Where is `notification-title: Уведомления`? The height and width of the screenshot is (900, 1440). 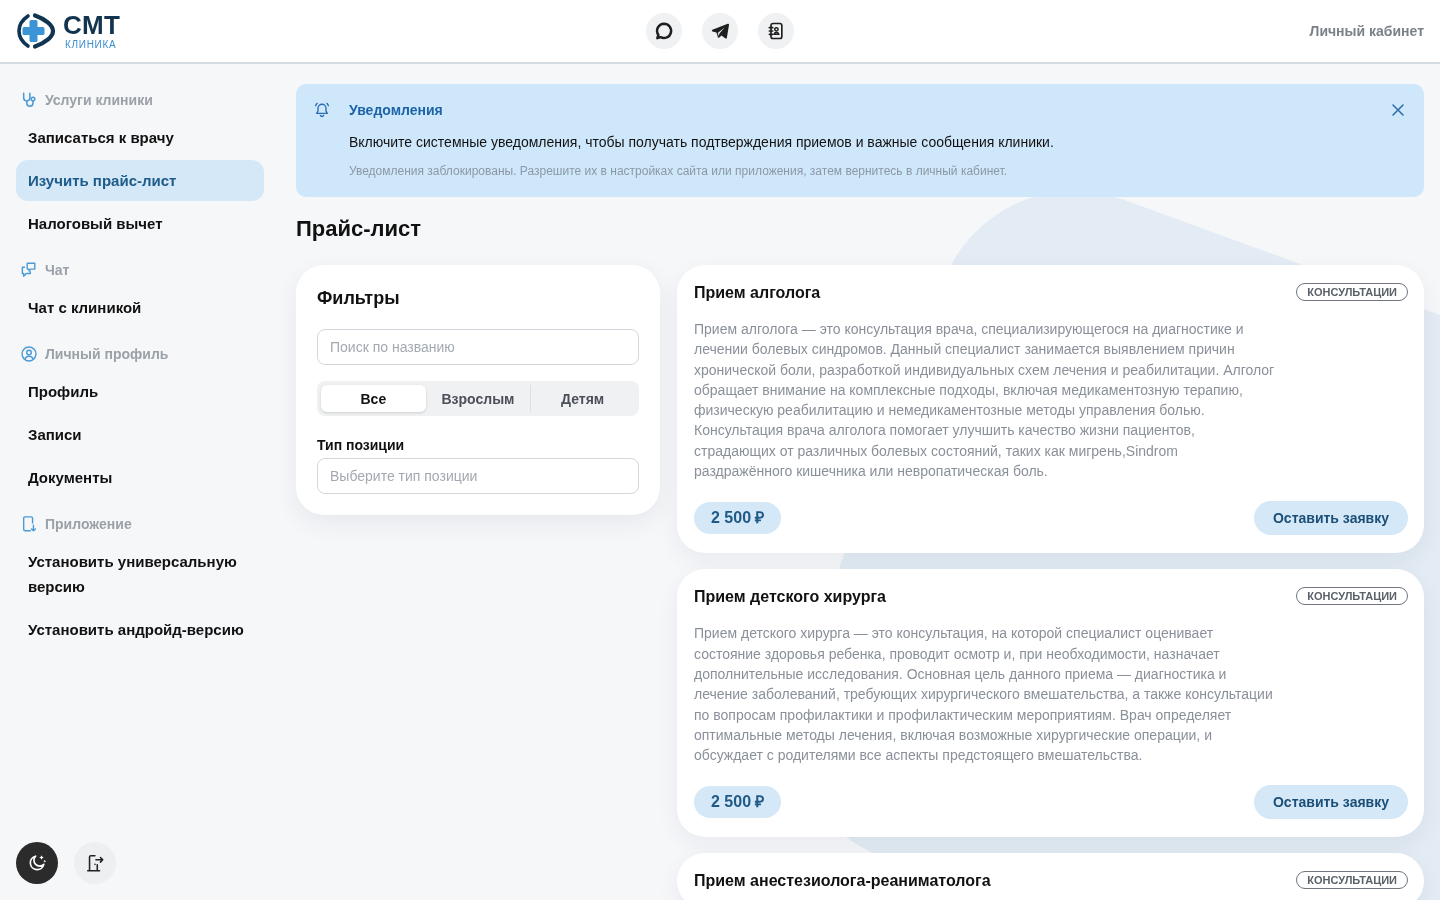
notification-title: Уведомления is located at coordinates (396, 110).